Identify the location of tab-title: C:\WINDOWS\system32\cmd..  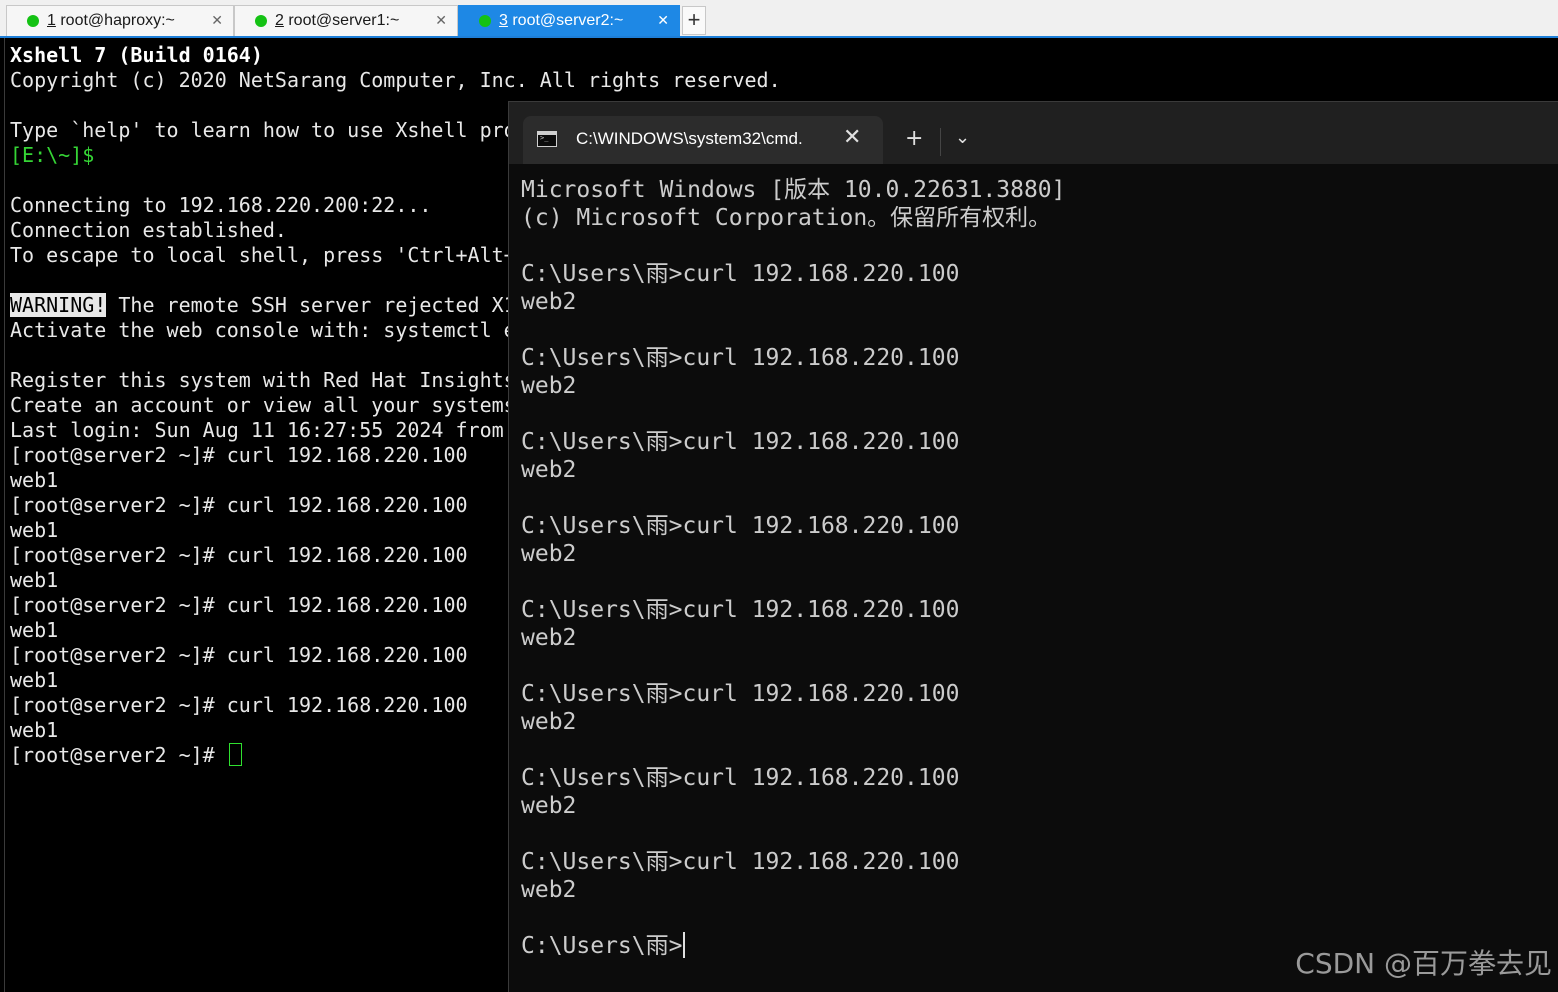
(689, 138).